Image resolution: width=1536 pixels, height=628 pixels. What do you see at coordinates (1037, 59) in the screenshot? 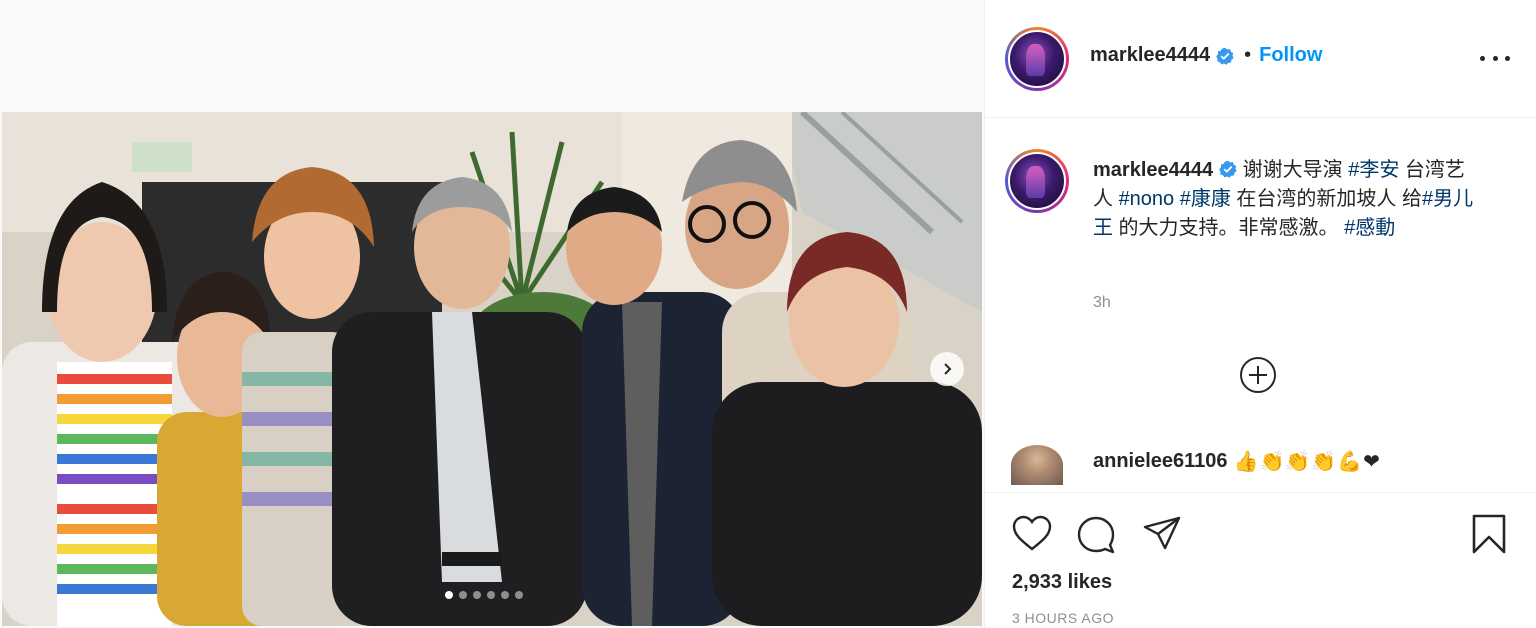
I see `author-avatar` at bounding box center [1037, 59].